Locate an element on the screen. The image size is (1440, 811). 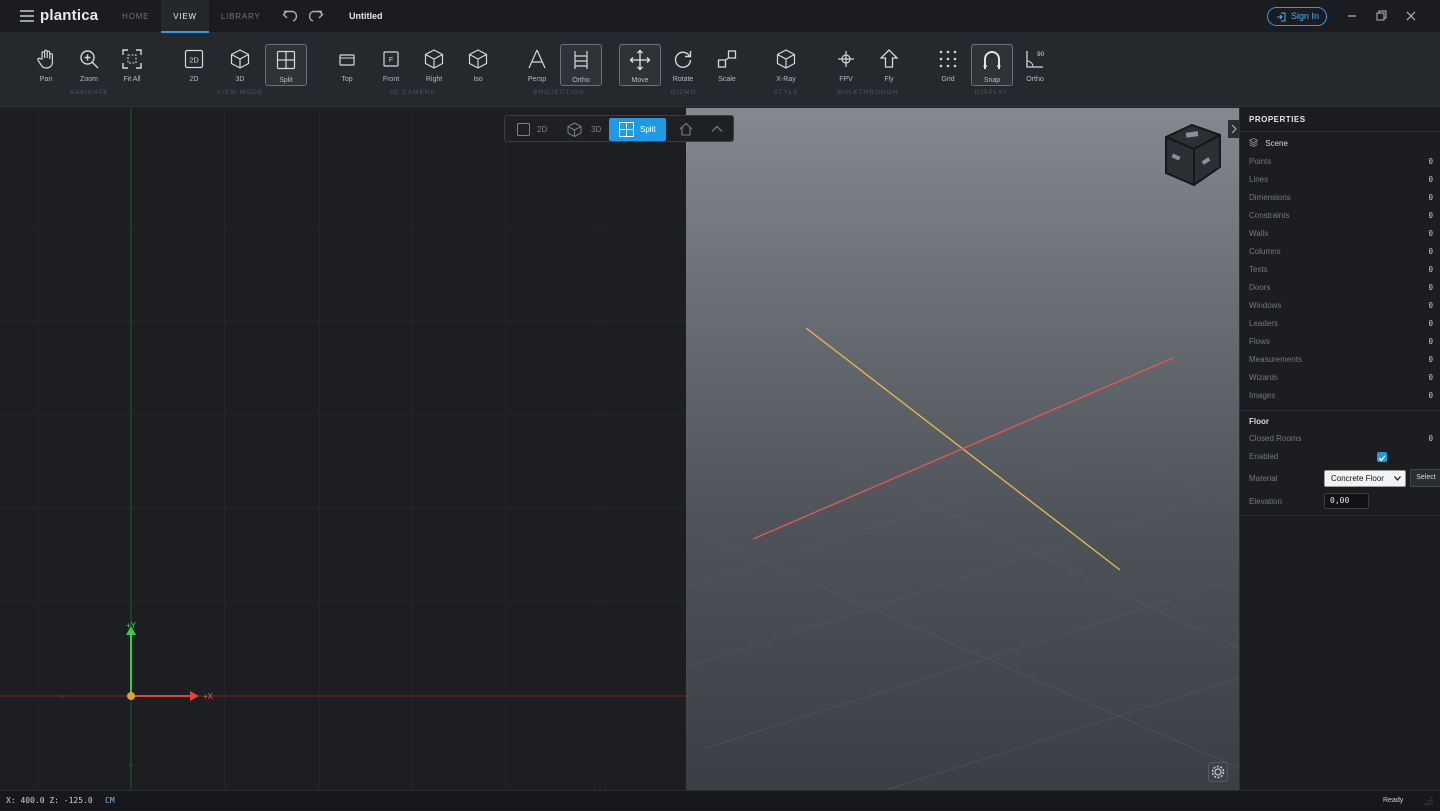
camera-right-icon is located at coordinates (434, 59).